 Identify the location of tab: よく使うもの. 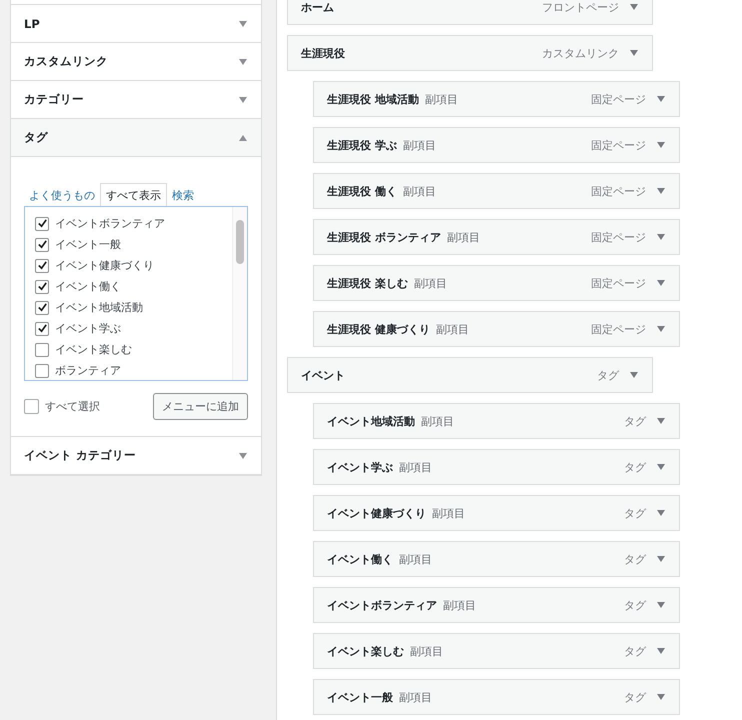
(62, 195).